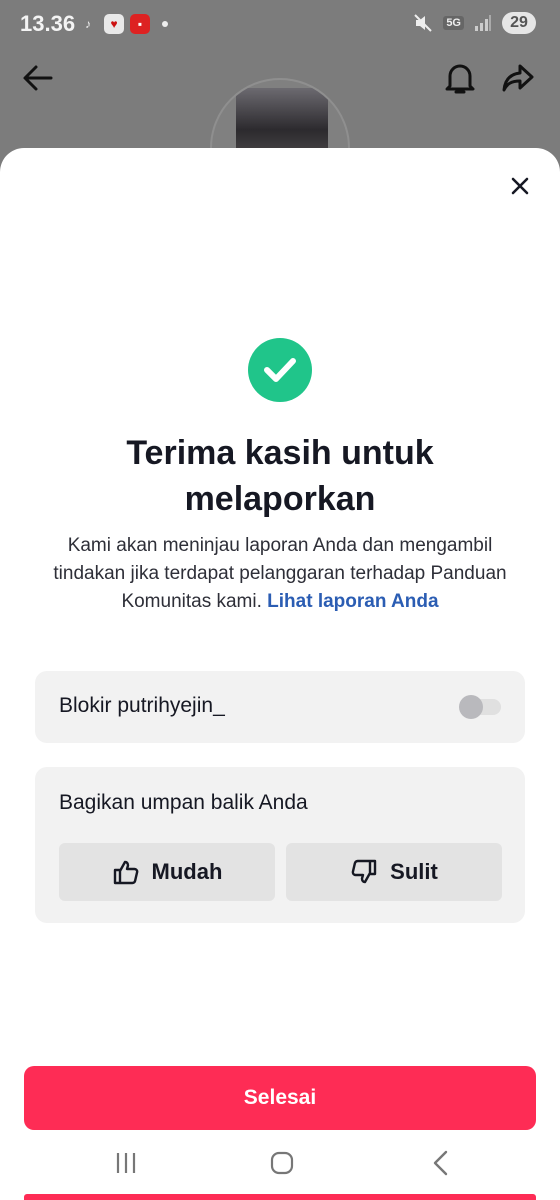 This screenshot has height=1200, width=560. Describe the element at coordinates (352, 601) in the screenshot. I see `view-report-link: Lihat laporan Anda` at that location.